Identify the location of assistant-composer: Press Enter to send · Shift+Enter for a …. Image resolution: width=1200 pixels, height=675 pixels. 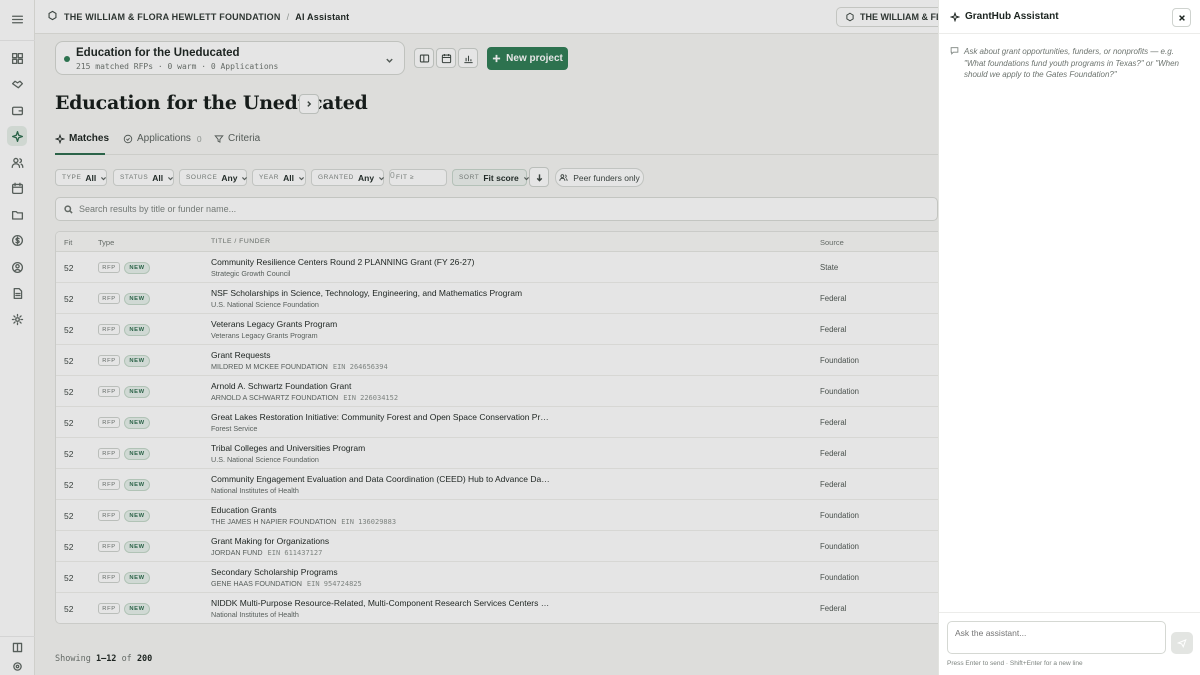
(1069, 643).